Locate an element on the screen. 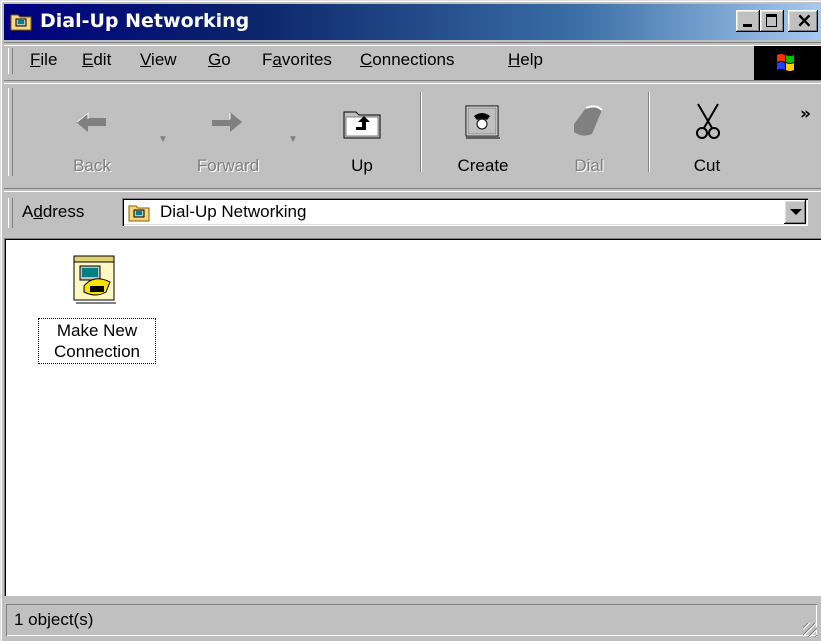 This screenshot has width=821, height=641. maximize-icon is located at coordinates (771, 20).